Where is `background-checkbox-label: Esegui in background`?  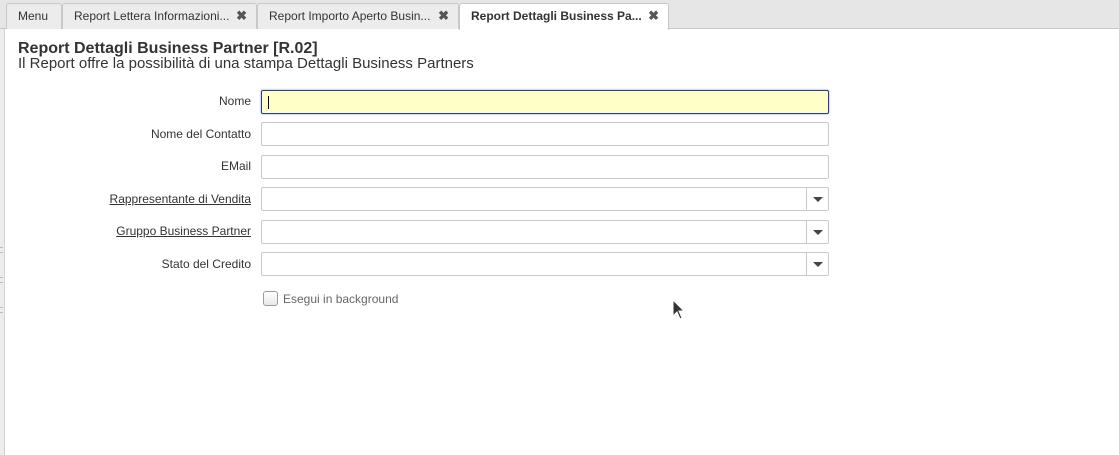 background-checkbox-label: Esegui in background is located at coordinates (340, 299).